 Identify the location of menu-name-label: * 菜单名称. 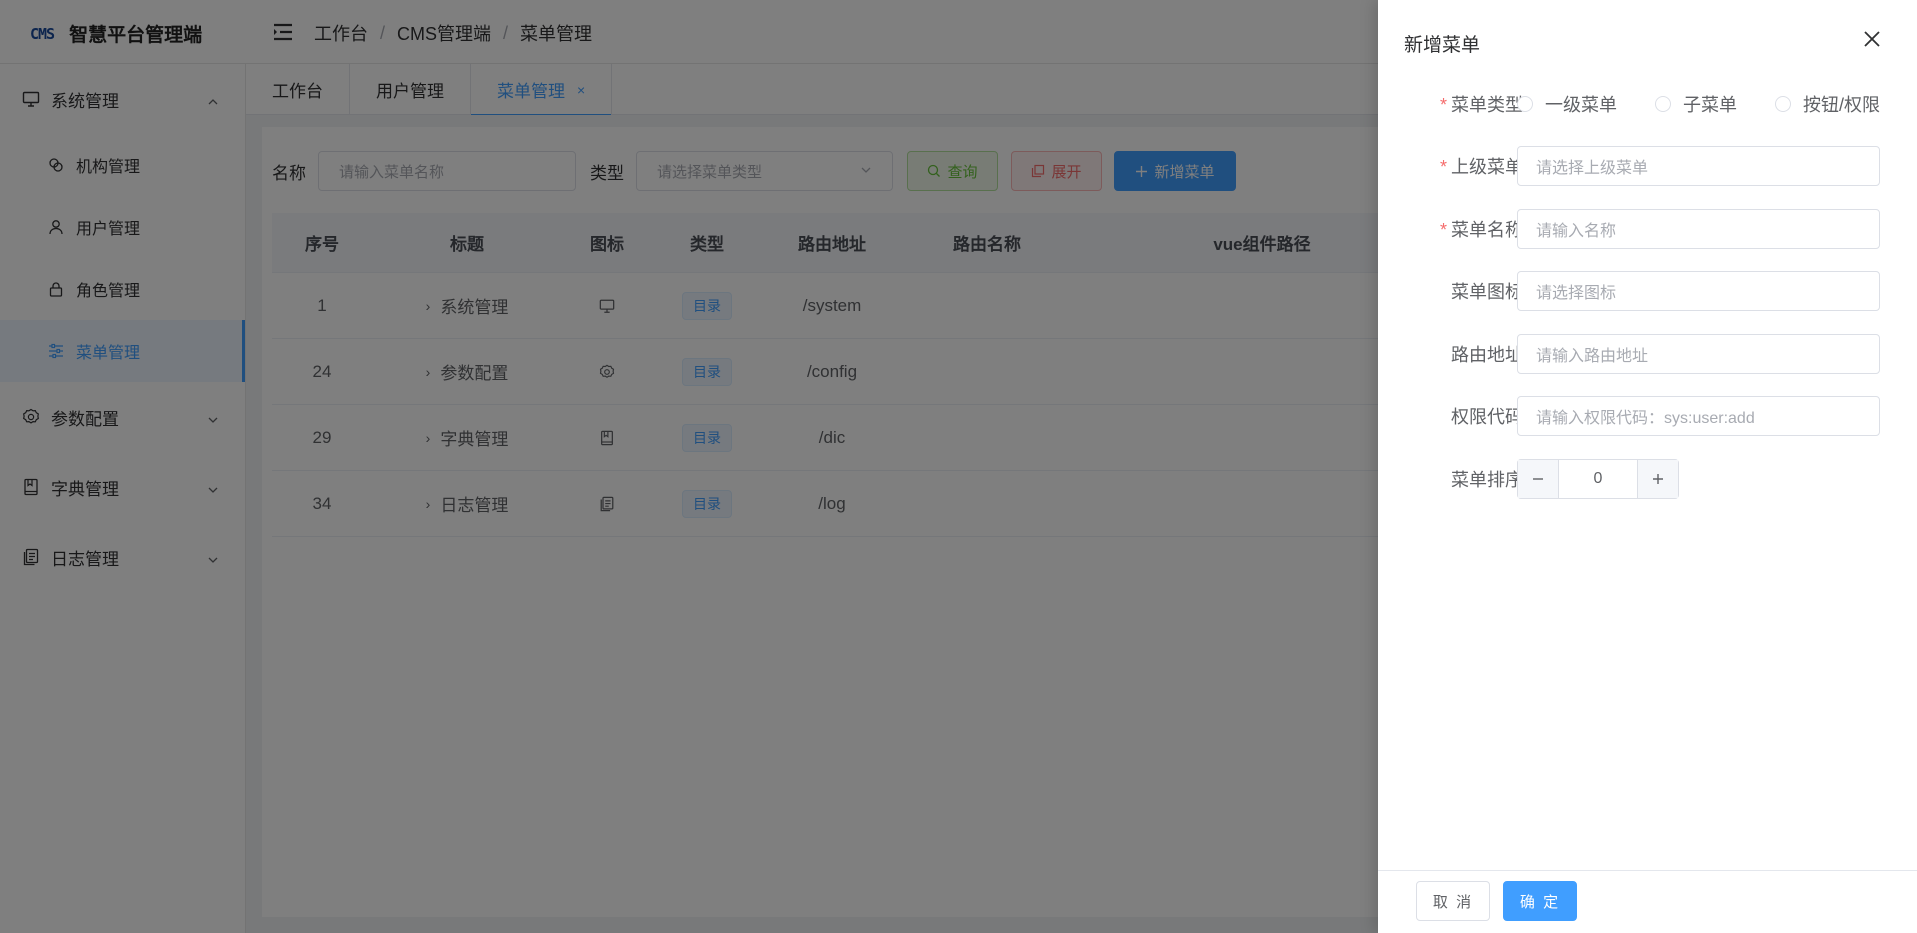
(1481, 229).